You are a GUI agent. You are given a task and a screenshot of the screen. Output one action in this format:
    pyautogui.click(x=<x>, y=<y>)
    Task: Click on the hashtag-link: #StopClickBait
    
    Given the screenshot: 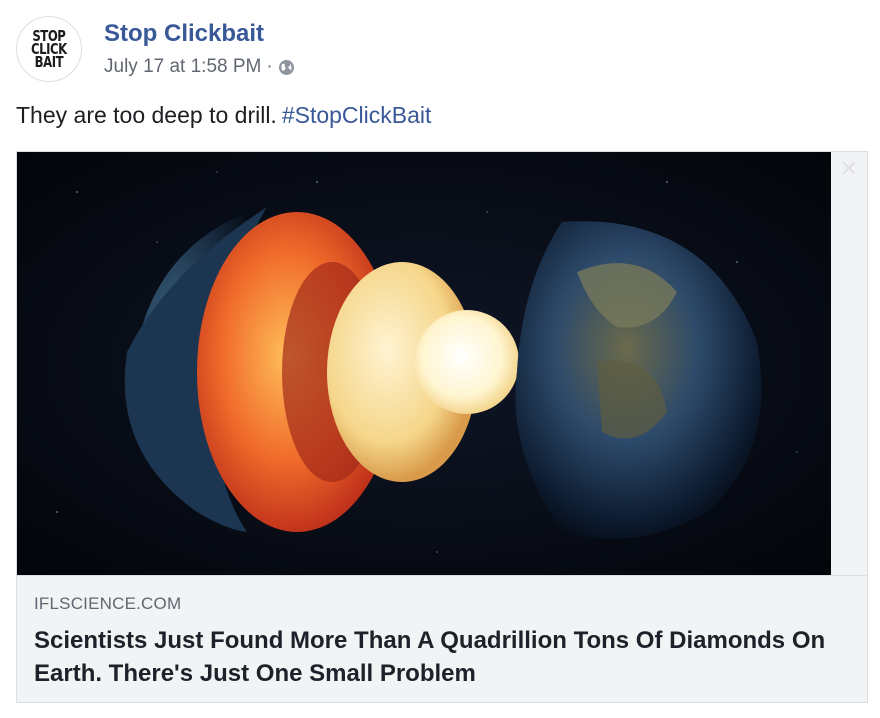 What is the action you would take?
    pyautogui.click(x=357, y=115)
    